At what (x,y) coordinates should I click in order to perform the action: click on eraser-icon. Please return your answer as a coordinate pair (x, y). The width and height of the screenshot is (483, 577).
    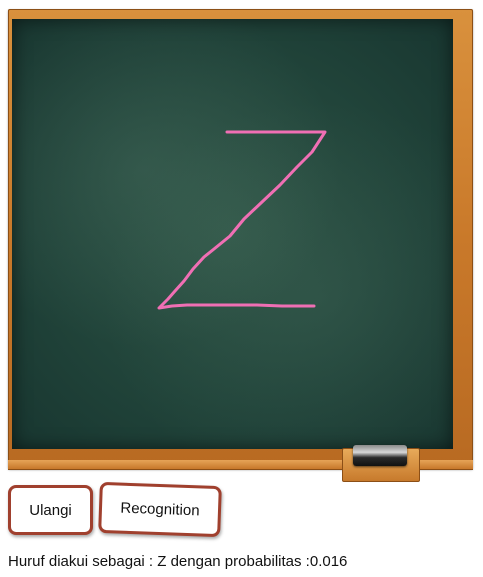
    Looking at the image, I should click on (380, 455).